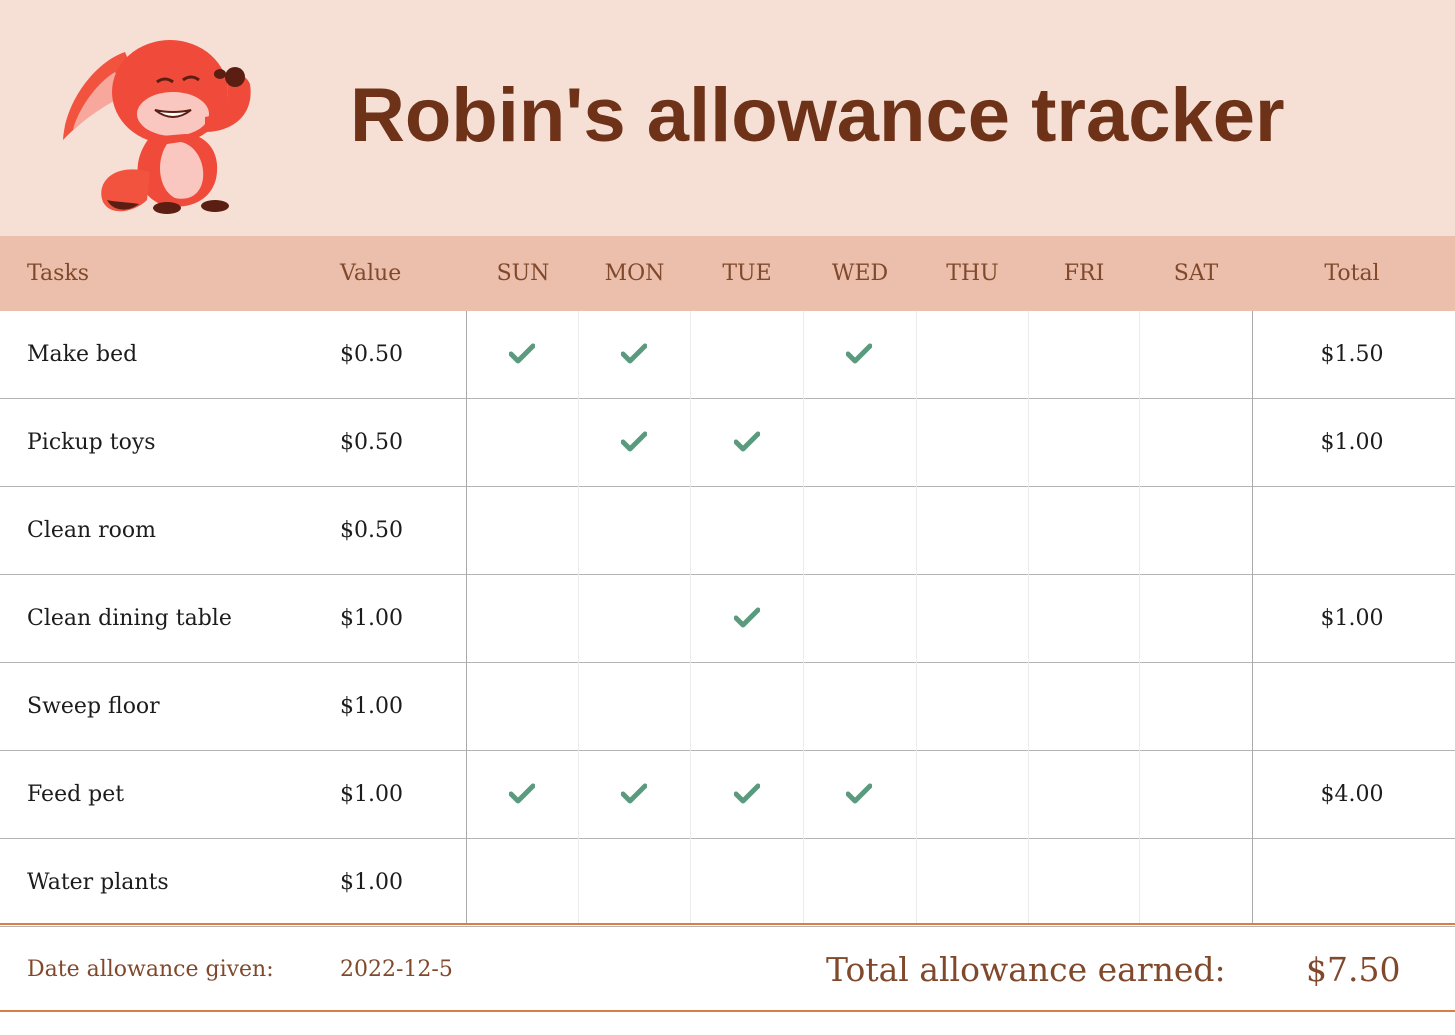 The height and width of the screenshot is (1035, 1455). Describe the element at coordinates (91, 530) in the screenshot. I see `task-name-cell: Clean room` at that location.